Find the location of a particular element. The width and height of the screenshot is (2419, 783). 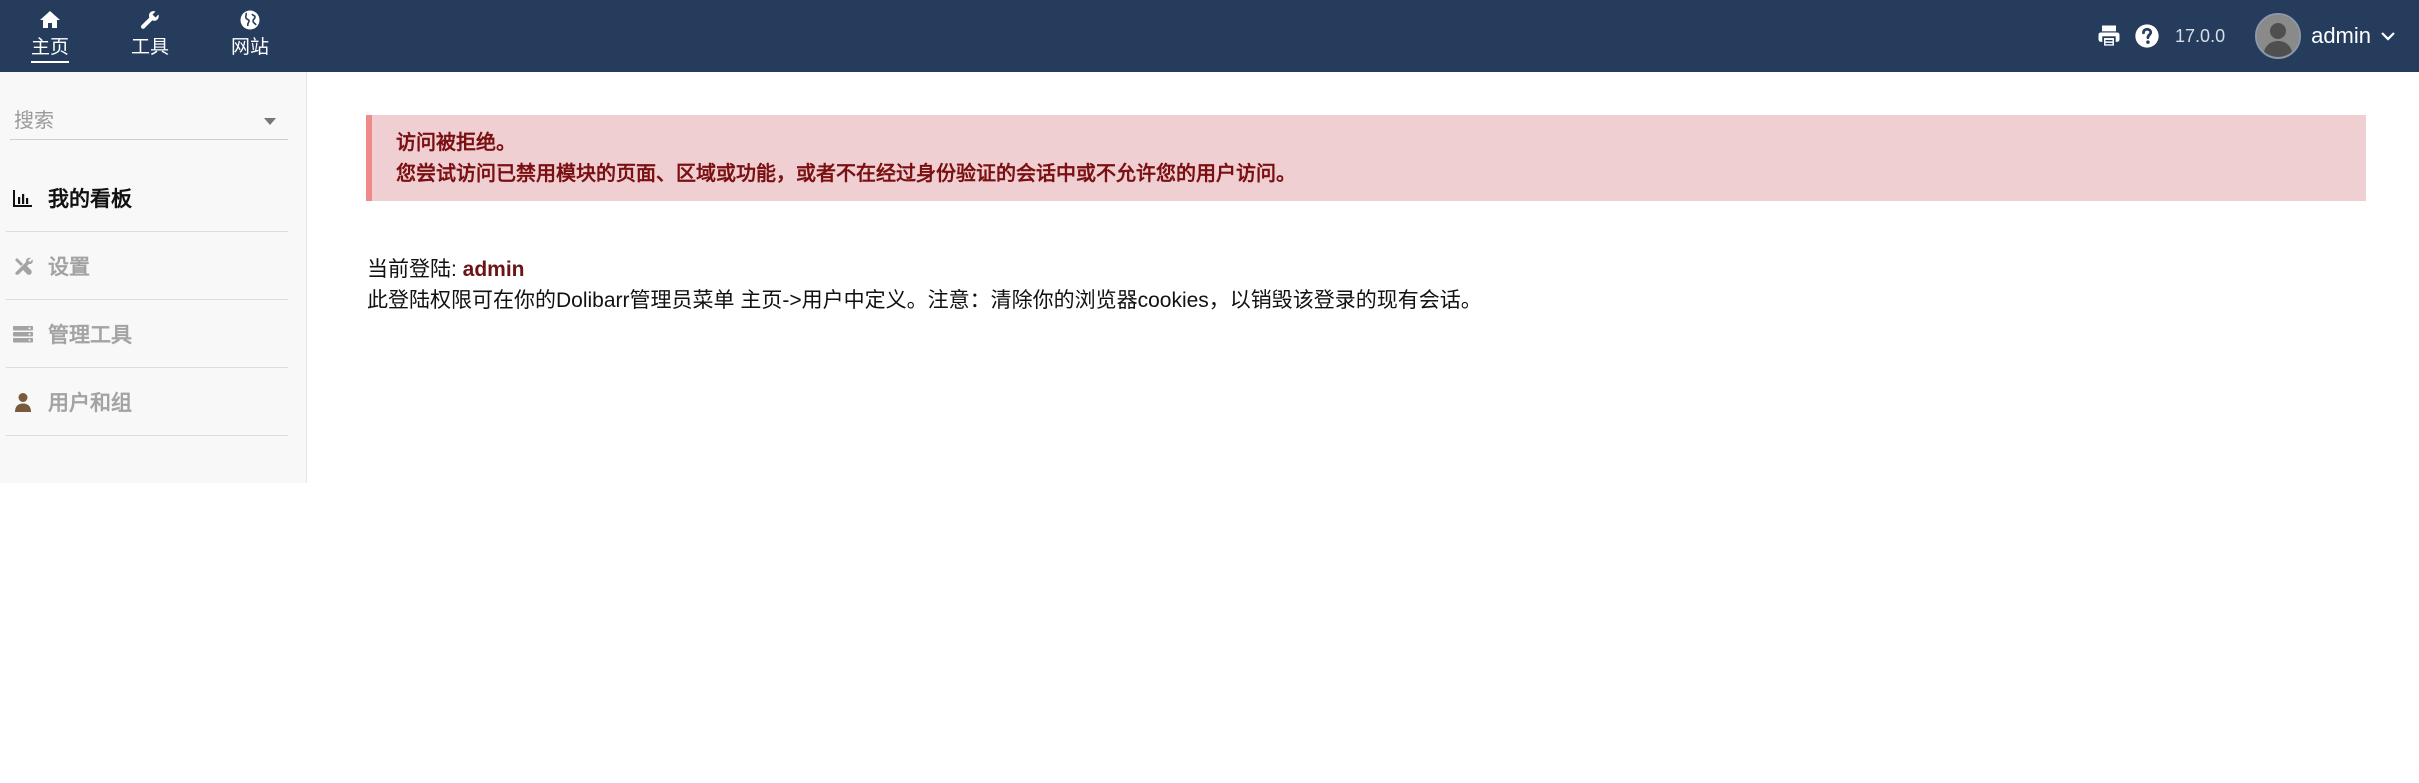

top-menu-tools-label: 工具 is located at coordinates (149, 47).